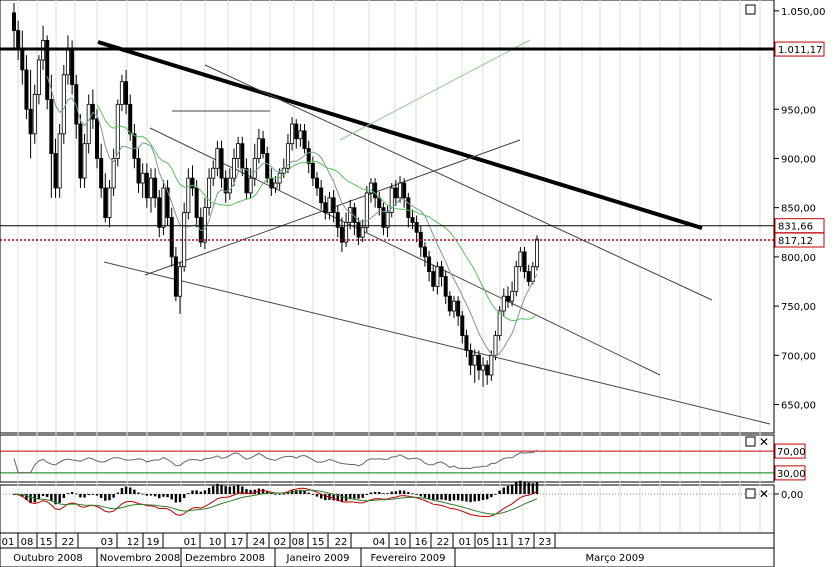 The width and height of the screenshot is (835, 567). What do you see at coordinates (798, 307) in the screenshot?
I see `y-tick-label: 750,00` at bounding box center [798, 307].